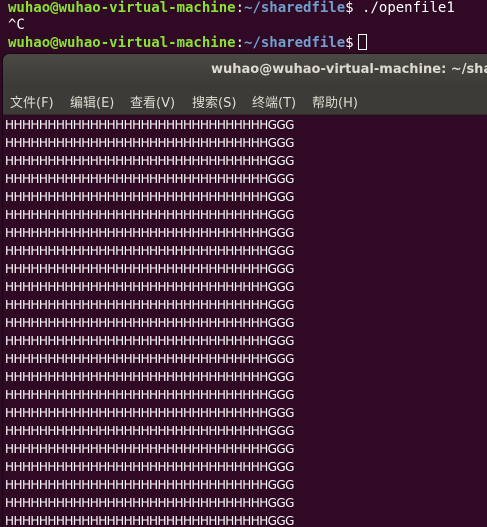 The image size is (487, 527). What do you see at coordinates (32, 101) in the screenshot?
I see `menu-file: 文件(F)` at bounding box center [32, 101].